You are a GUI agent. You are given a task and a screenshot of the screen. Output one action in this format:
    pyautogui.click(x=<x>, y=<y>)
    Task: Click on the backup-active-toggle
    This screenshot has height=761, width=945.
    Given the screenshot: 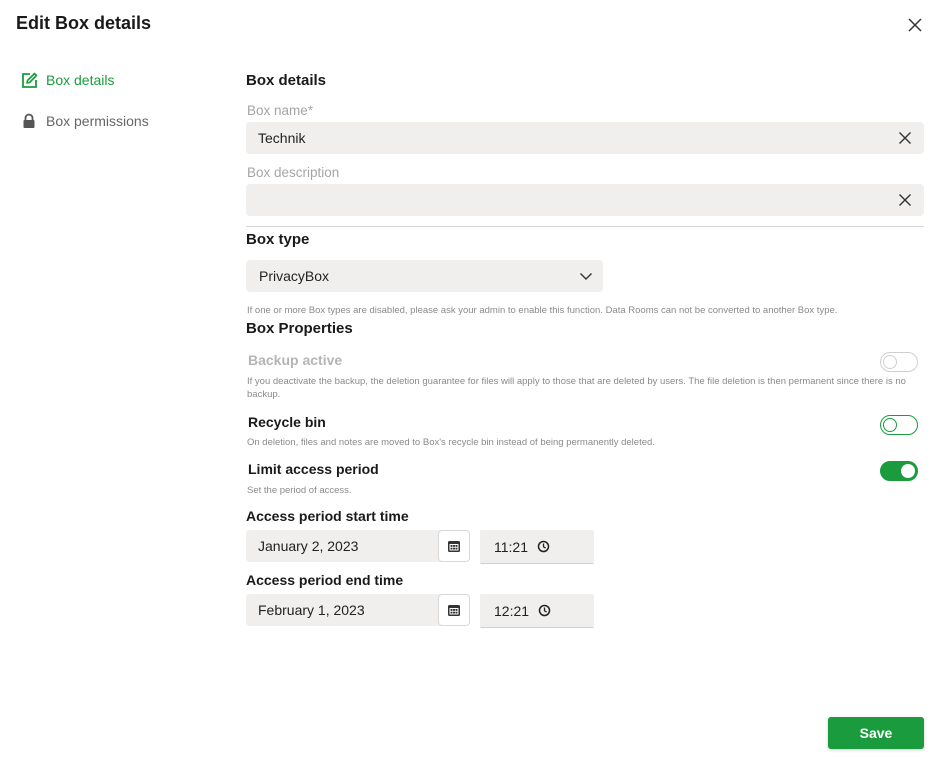 What is the action you would take?
    pyautogui.click(x=899, y=362)
    